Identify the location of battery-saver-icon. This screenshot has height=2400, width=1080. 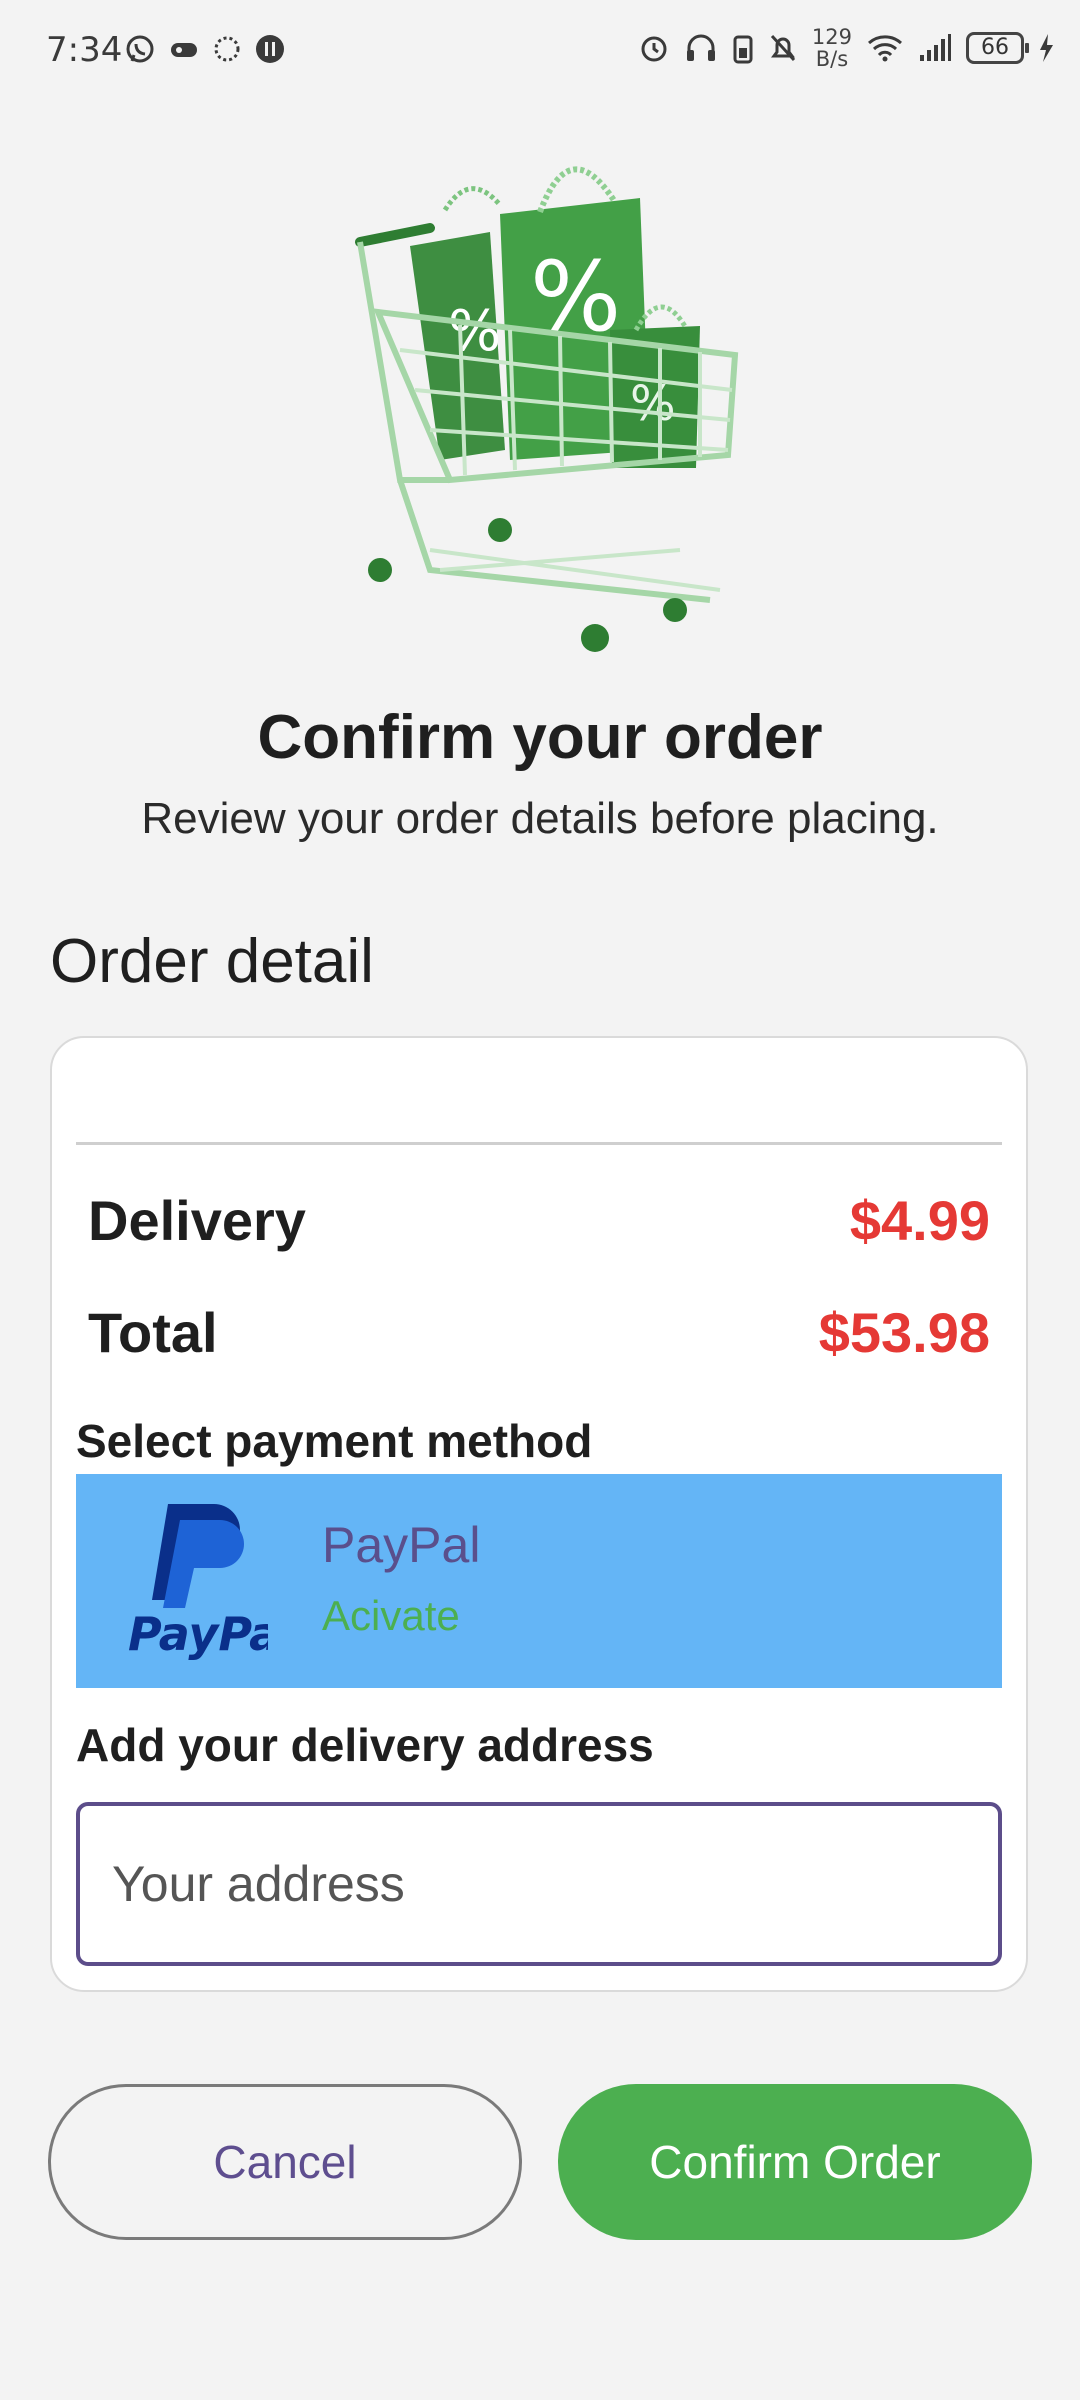
(743, 49).